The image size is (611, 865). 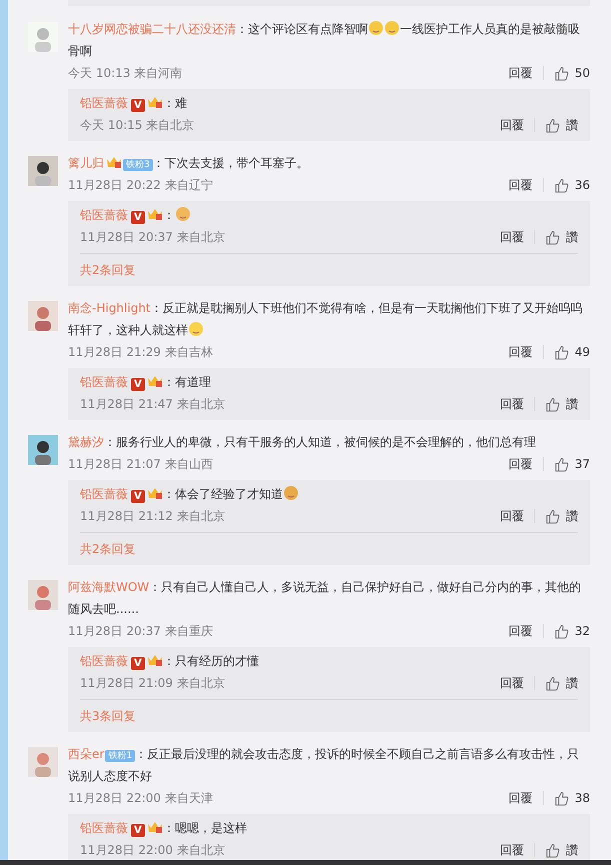 I want to click on comment-time: 今天 10:13 来自河南, so click(x=125, y=73).